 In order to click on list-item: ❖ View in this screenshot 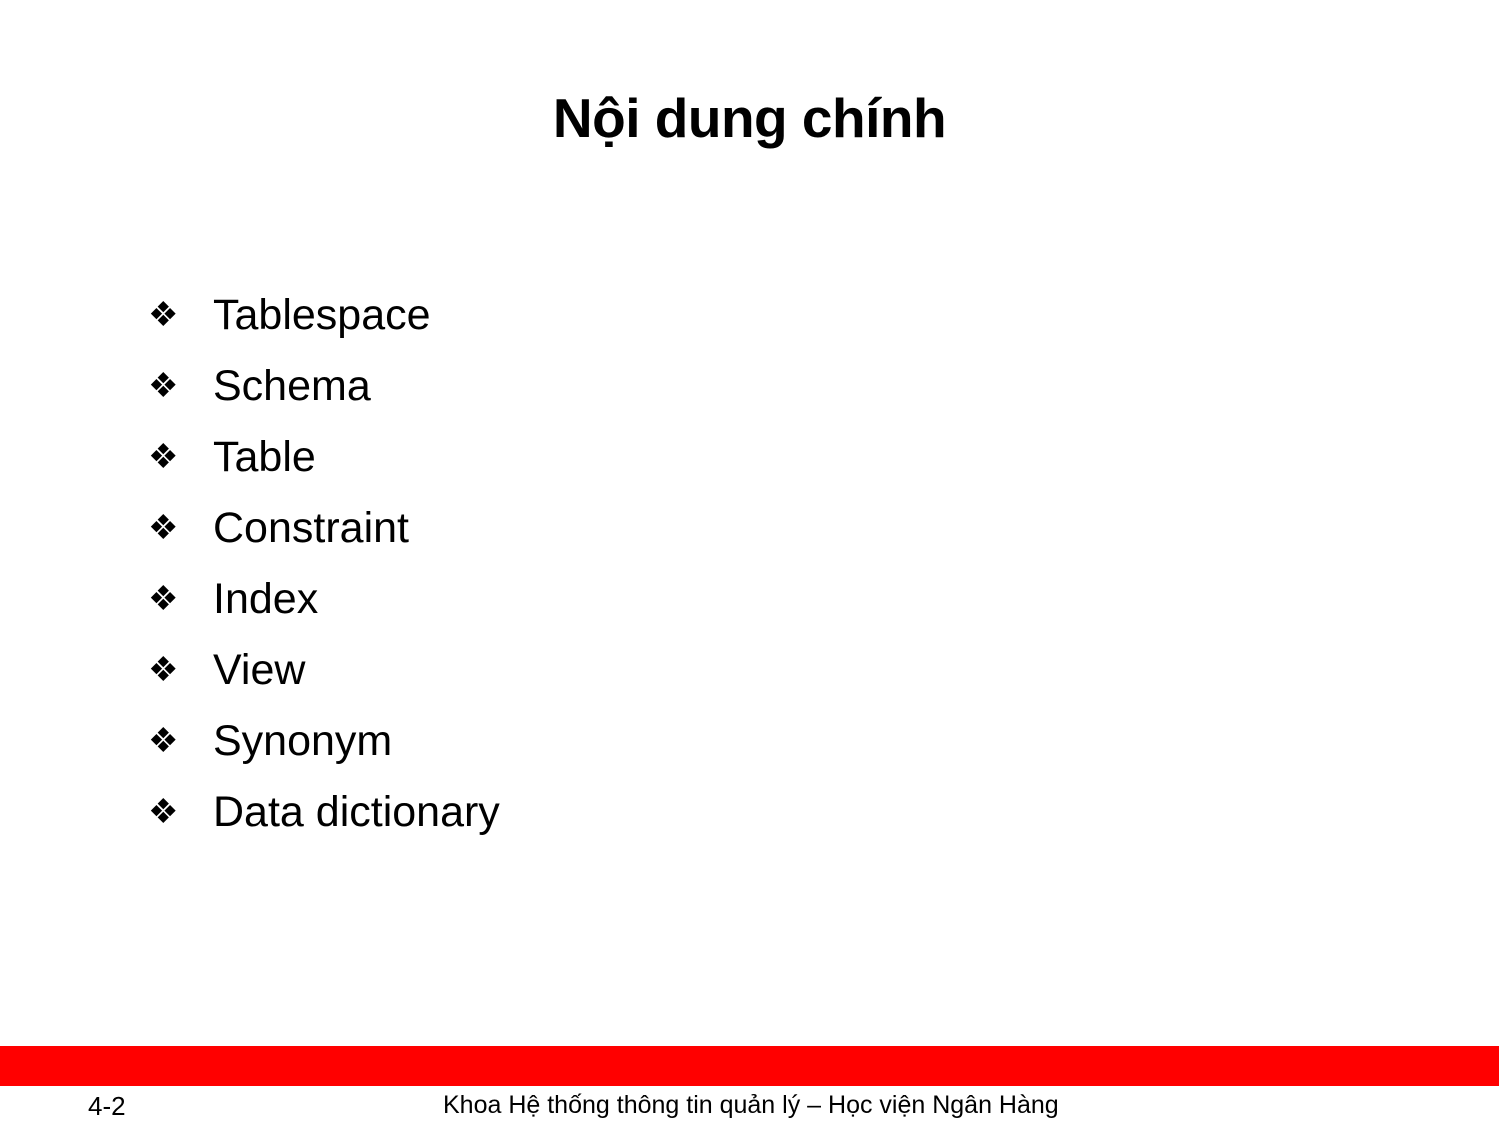, I will do `click(698, 670)`.